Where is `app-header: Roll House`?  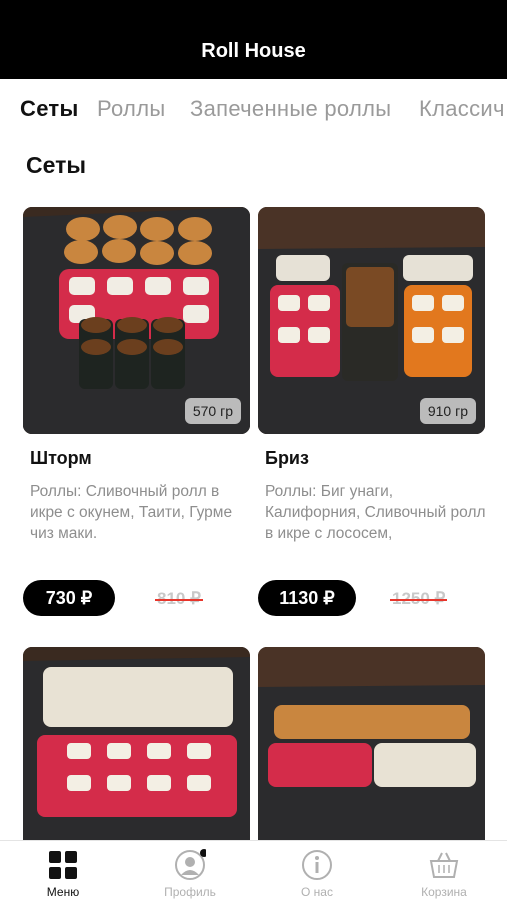
app-header: Roll House is located at coordinates (253, 39).